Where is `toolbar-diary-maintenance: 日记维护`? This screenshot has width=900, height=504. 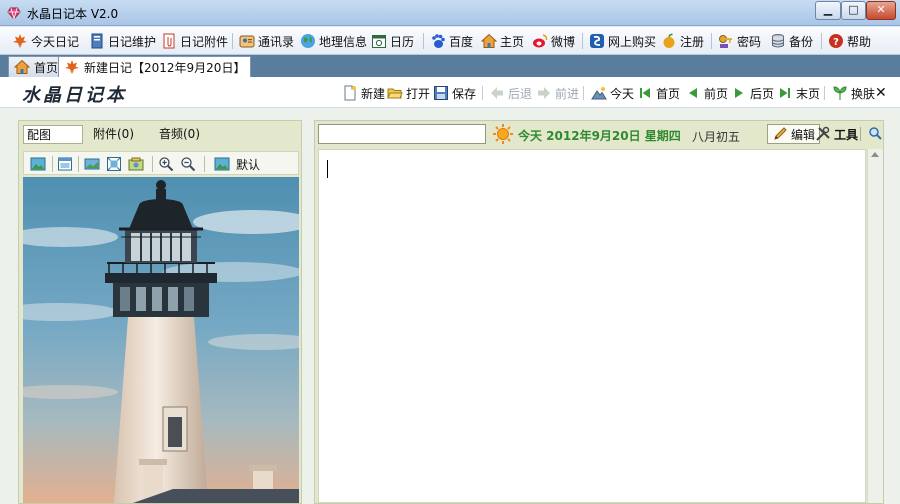 toolbar-diary-maintenance: 日记维护 is located at coordinates (122, 41).